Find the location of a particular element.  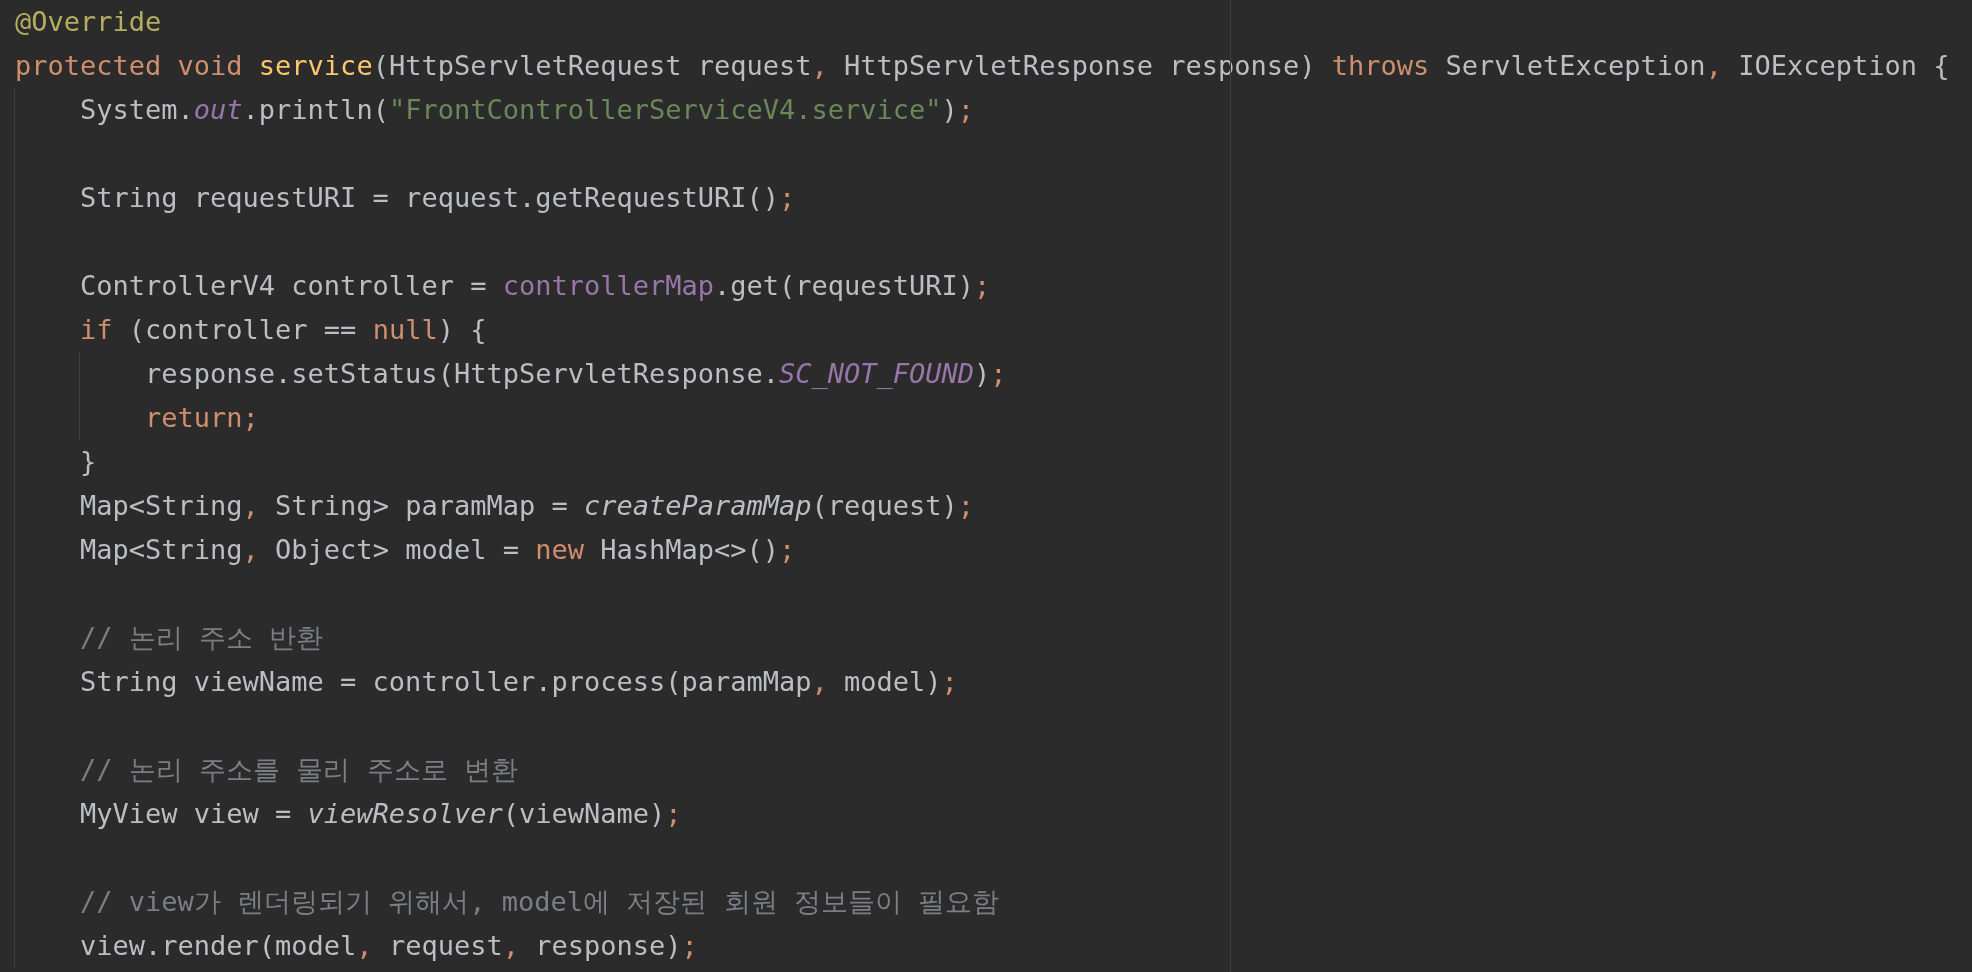

code-line: String viewName = controller.process(paramMap, model); is located at coordinates (519, 682).